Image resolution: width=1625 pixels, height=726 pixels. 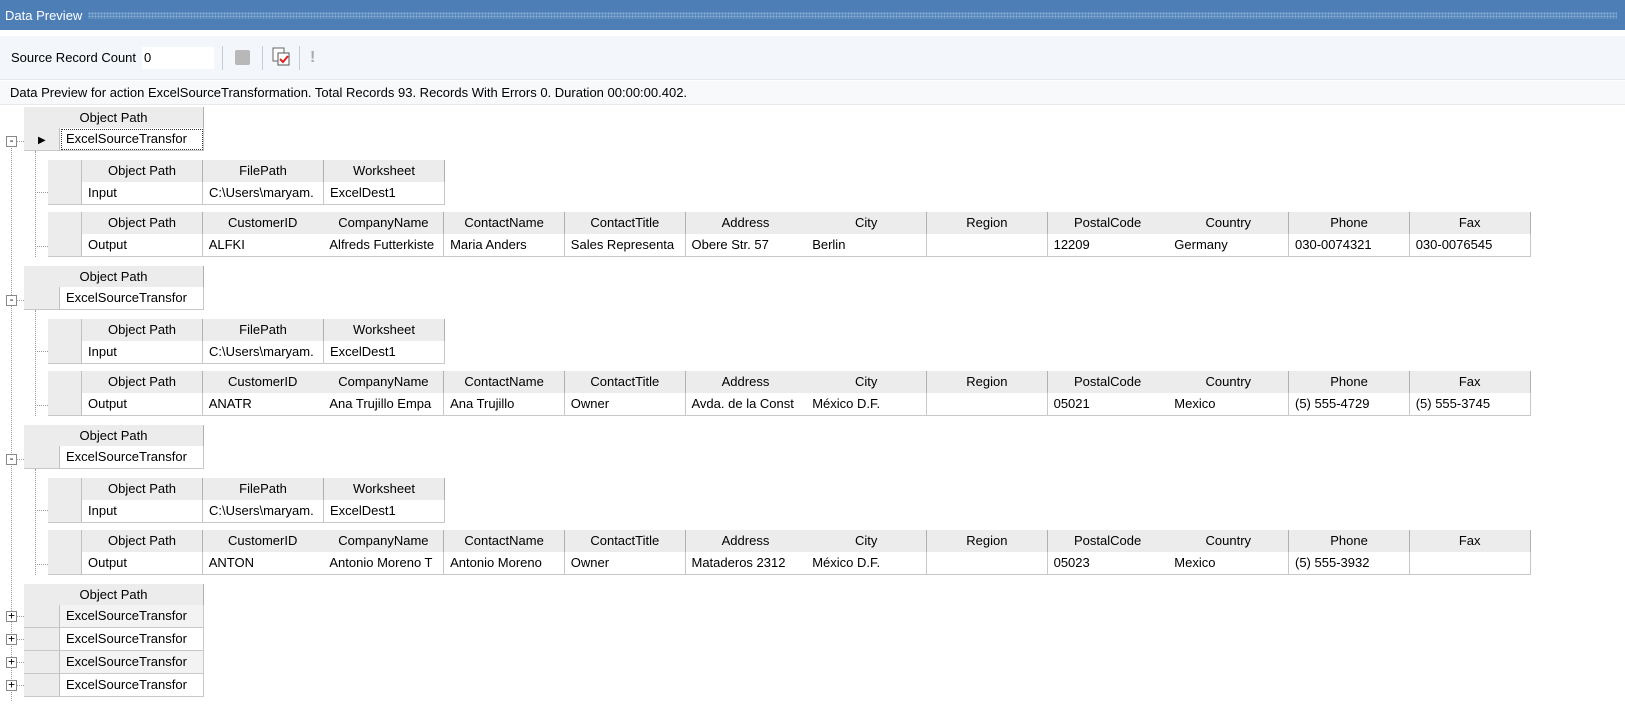 What do you see at coordinates (384, 404) in the screenshot?
I see `output-cell: Ana Trujillo Empa` at bounding box center [384, 404].